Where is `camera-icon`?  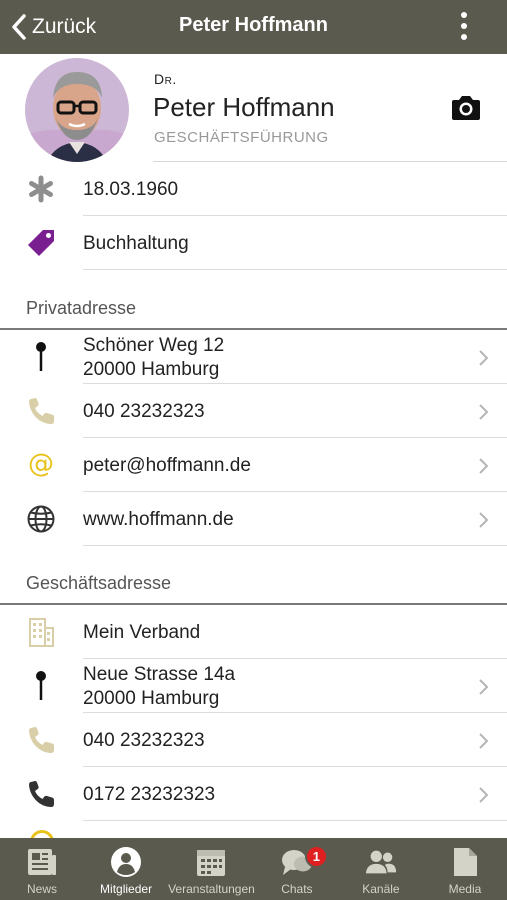 camera-icon is located at coordinates (466, 108).